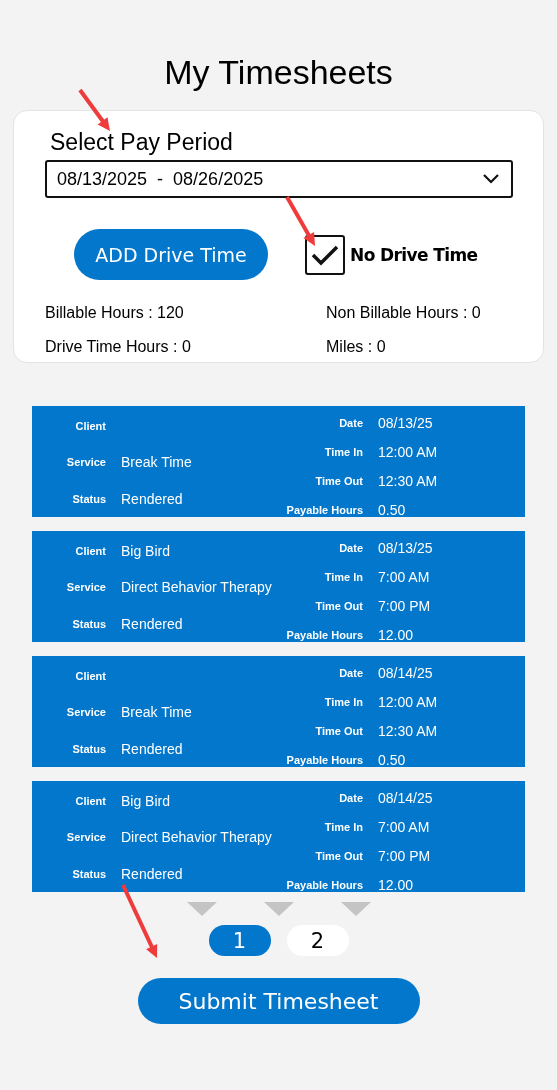 This screenshot has width=557, height=1090. What do you see at coordinates (118, 347) in the screenshot?
I see `stat-text: Drive Time Hours : 0` at bounding box center [118, 347].